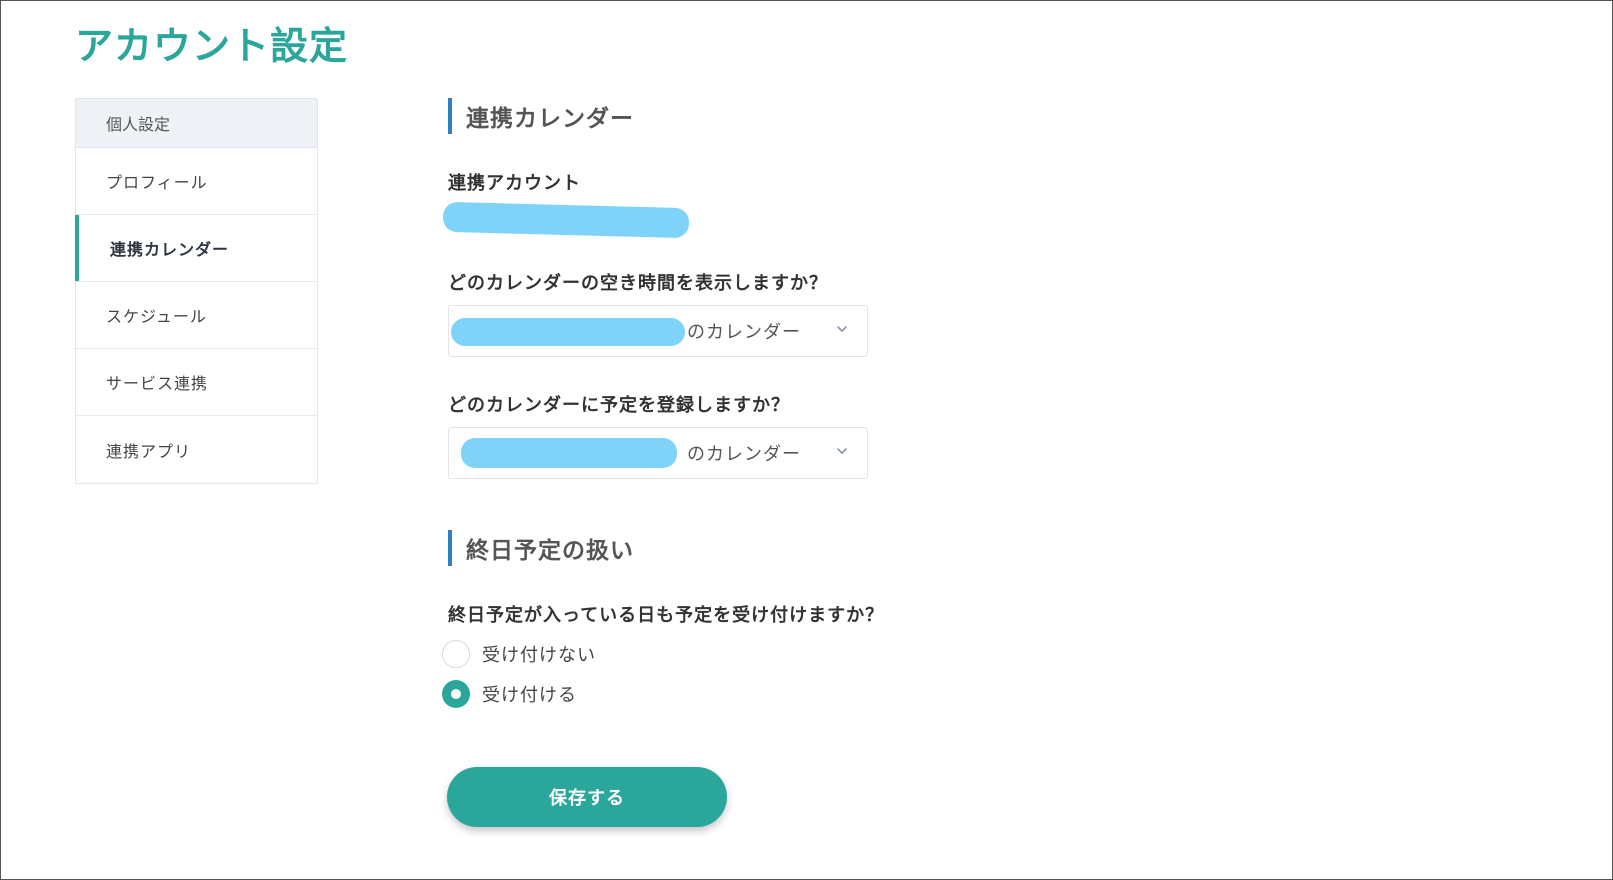 Image resolution: width=1613 pixels, height=880 pixels. I want to click on save-button: 保存する, so click(587, 797).